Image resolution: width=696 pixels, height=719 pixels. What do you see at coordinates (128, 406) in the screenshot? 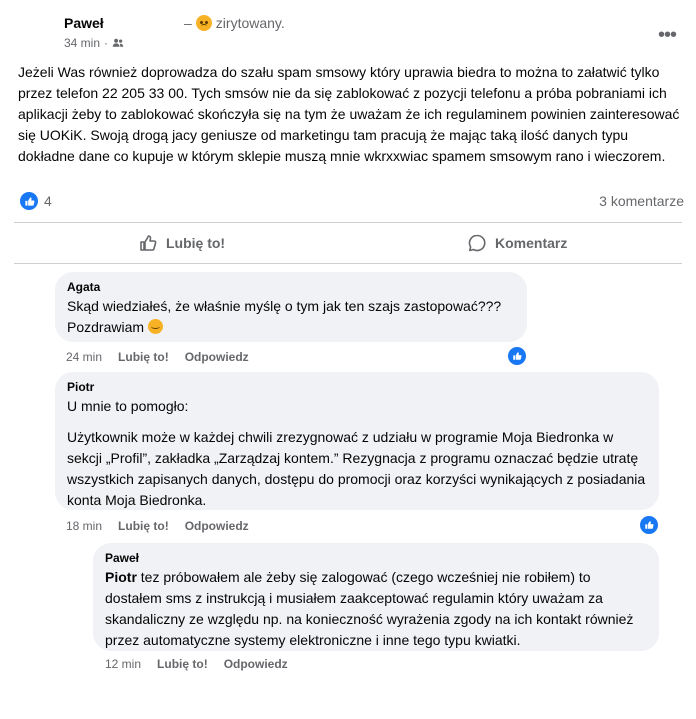
I see `comment-intro: U mnie to pomogło:` at bounding box center [128, 406].